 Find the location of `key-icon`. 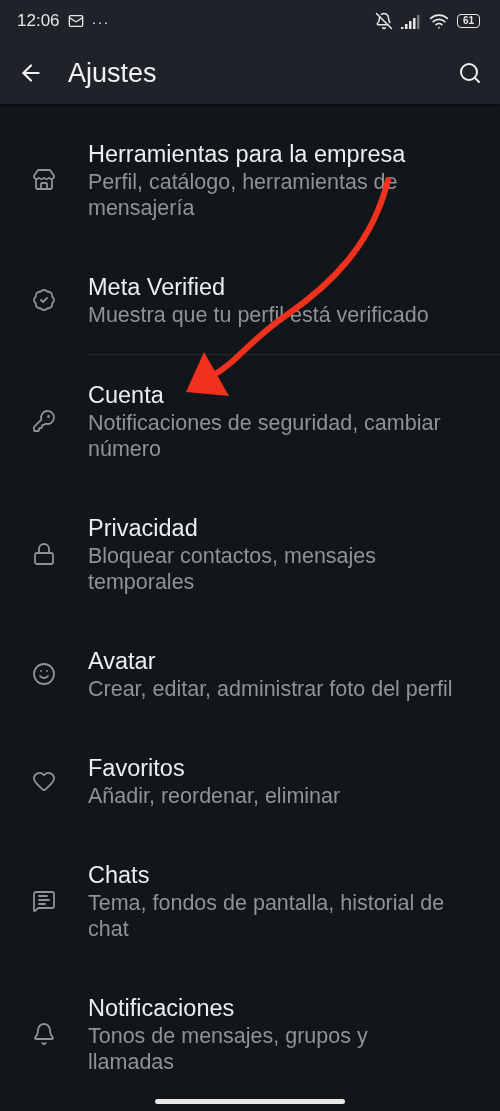

key-icon is located at coordinates (44, 421).